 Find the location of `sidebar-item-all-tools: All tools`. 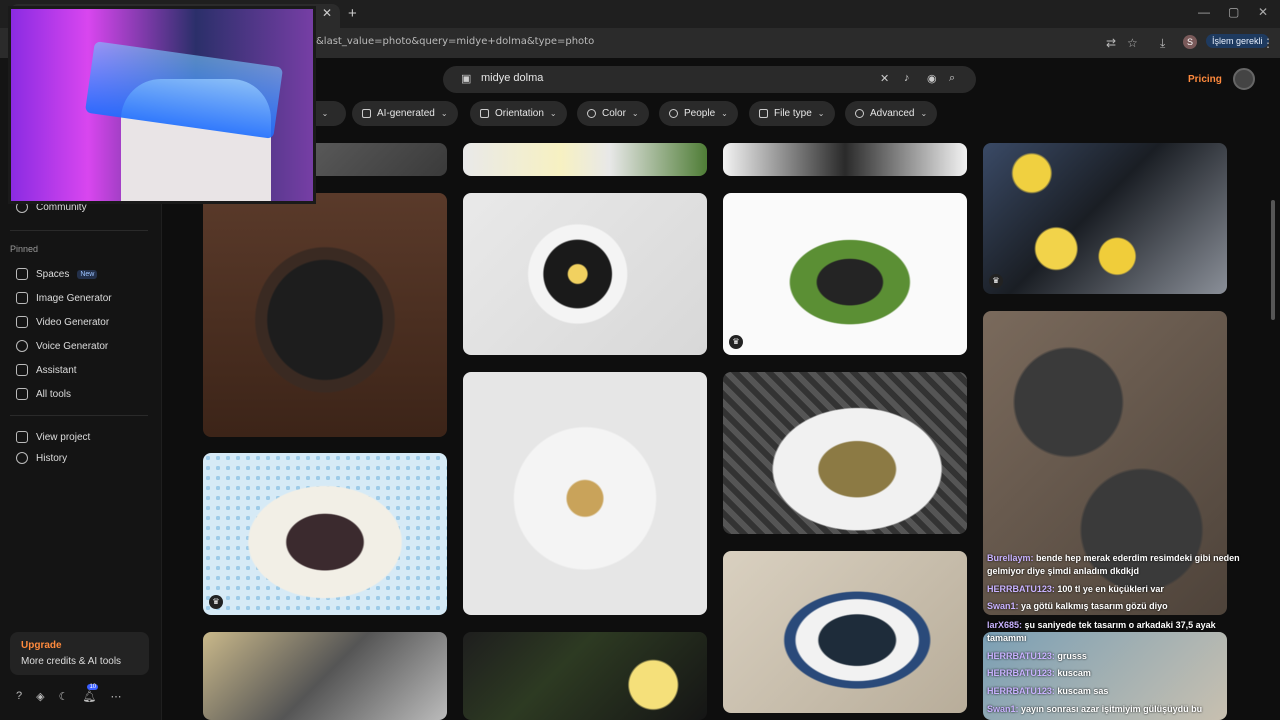

sidebar-item-all-tools: All tools is located at coordinates (43, 394).